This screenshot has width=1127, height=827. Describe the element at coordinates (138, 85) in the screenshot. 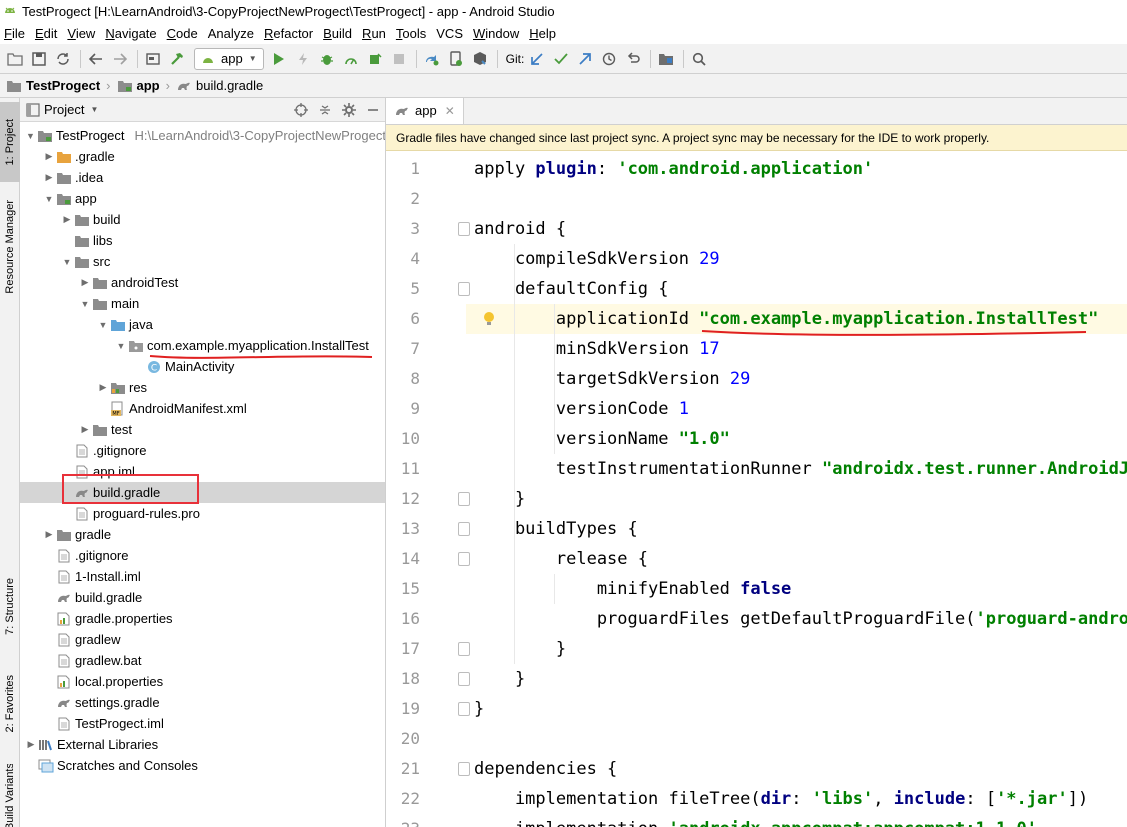

I see `breadcrumb-app: app` at that location.